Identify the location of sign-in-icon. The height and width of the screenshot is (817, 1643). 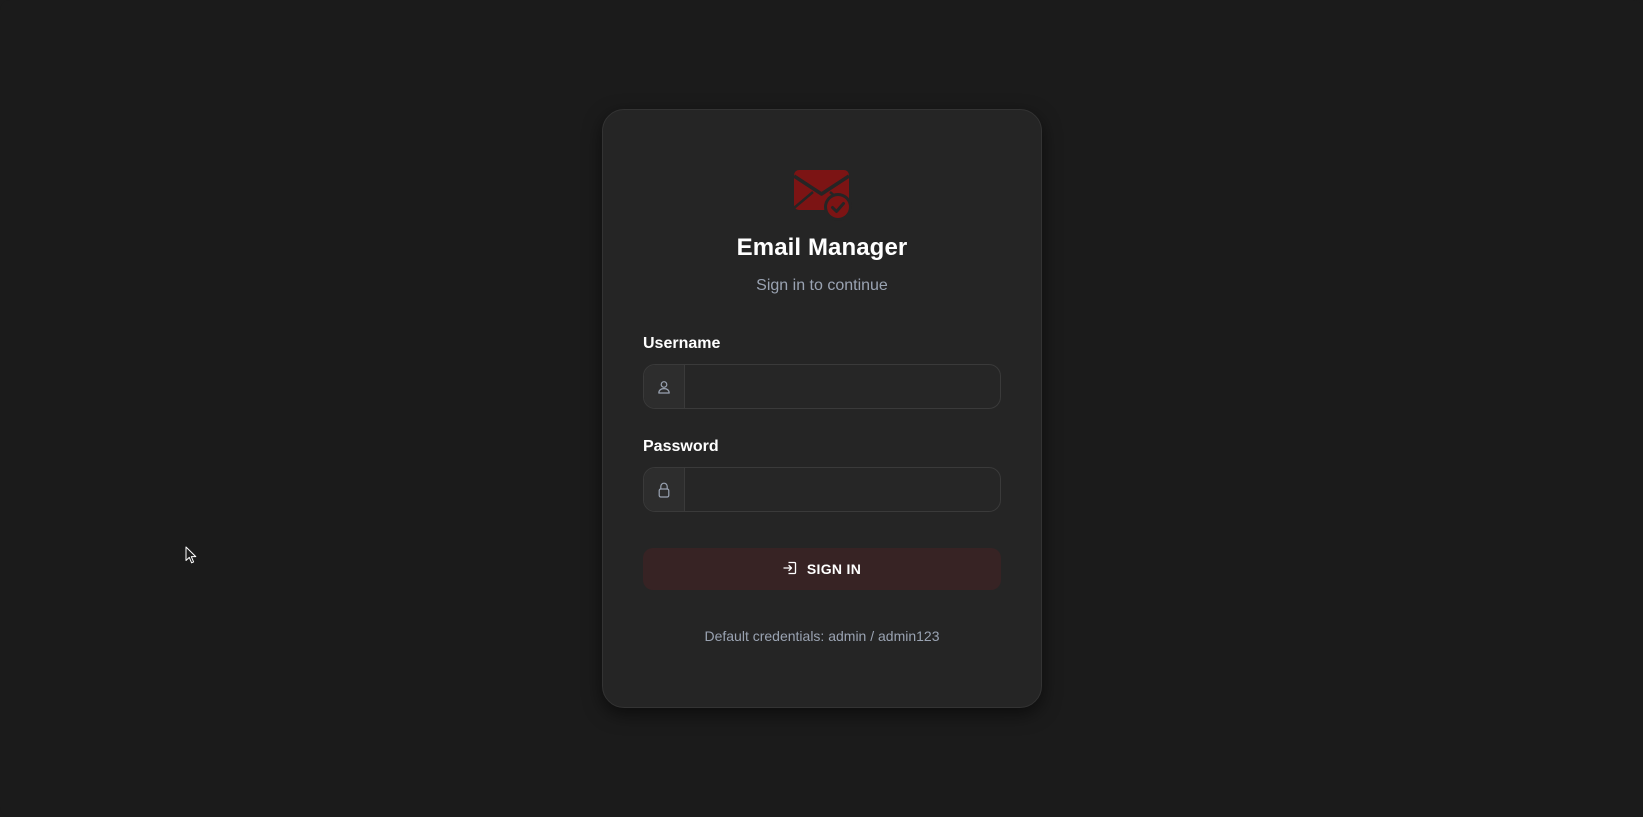
(790, 569).